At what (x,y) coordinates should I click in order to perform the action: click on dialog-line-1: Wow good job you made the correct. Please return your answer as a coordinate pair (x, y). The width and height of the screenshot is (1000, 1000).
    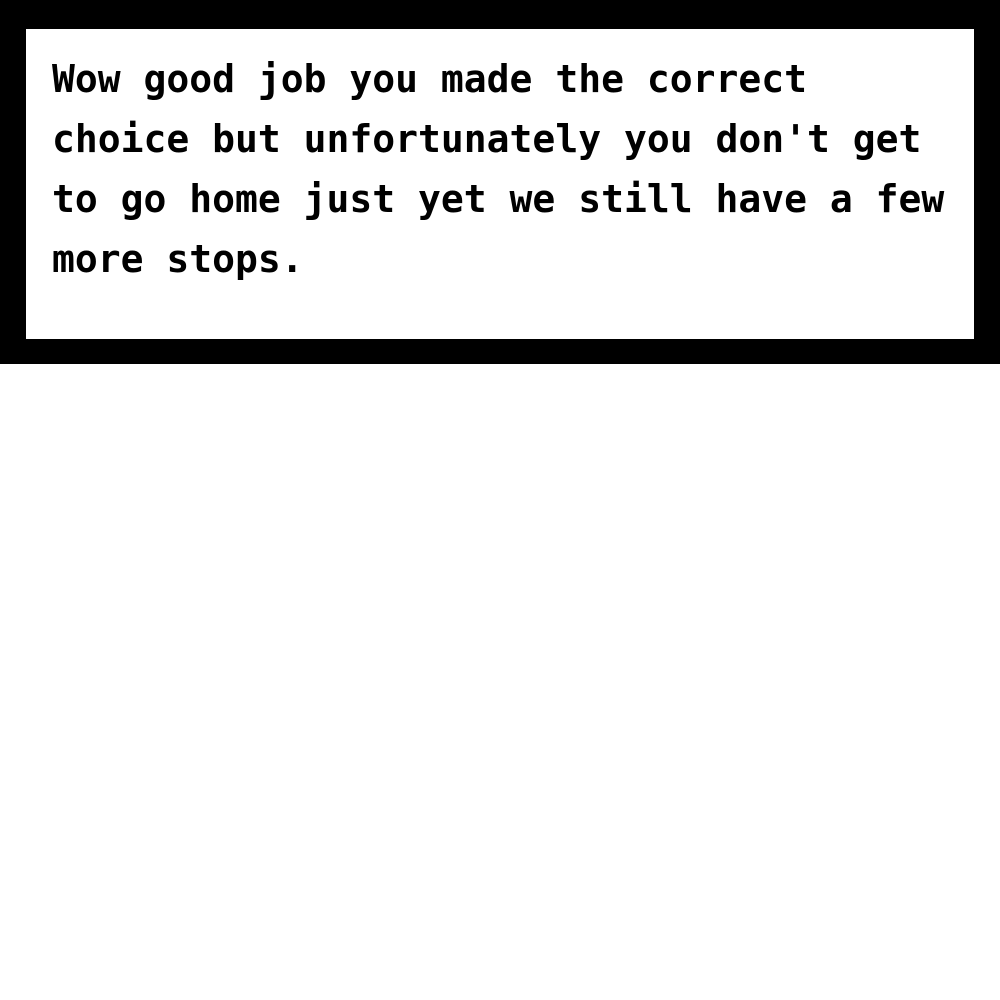
    Looking at the image, I should click on (429, 79).